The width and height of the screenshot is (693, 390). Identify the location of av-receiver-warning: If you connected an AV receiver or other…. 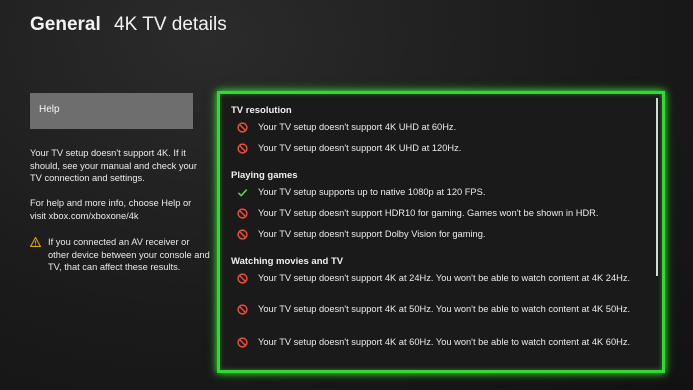
(120, 255).